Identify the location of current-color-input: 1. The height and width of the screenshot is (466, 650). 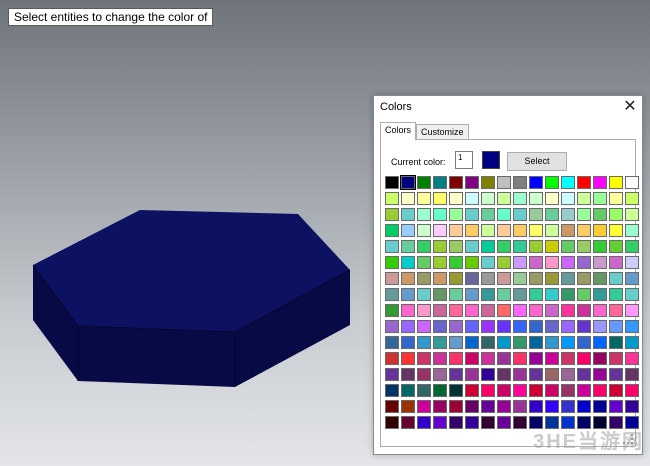
(464, 160).